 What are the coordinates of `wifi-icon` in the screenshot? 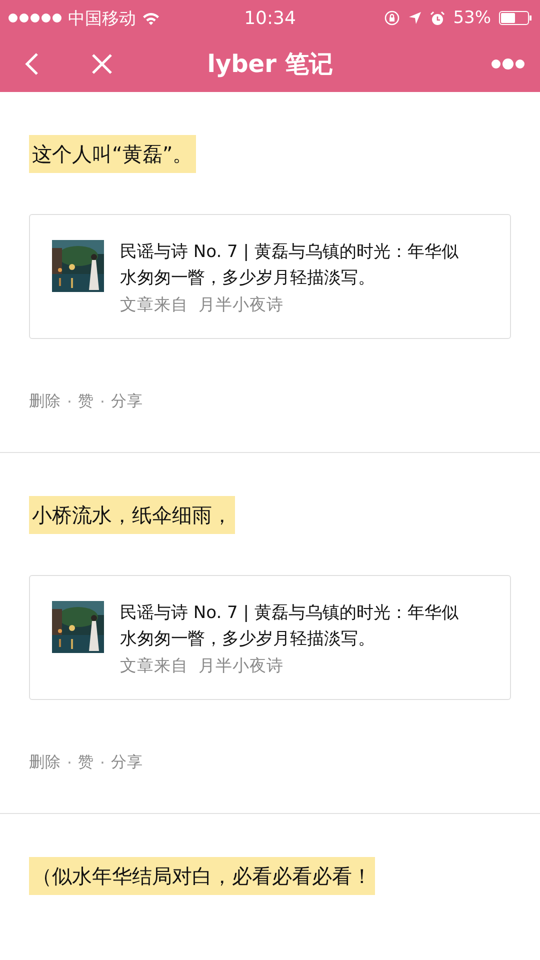 It's located at (151, 18).